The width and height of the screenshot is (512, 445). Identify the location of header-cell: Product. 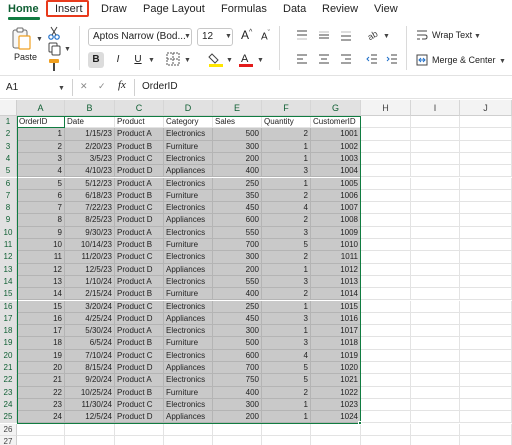
(139, 122).